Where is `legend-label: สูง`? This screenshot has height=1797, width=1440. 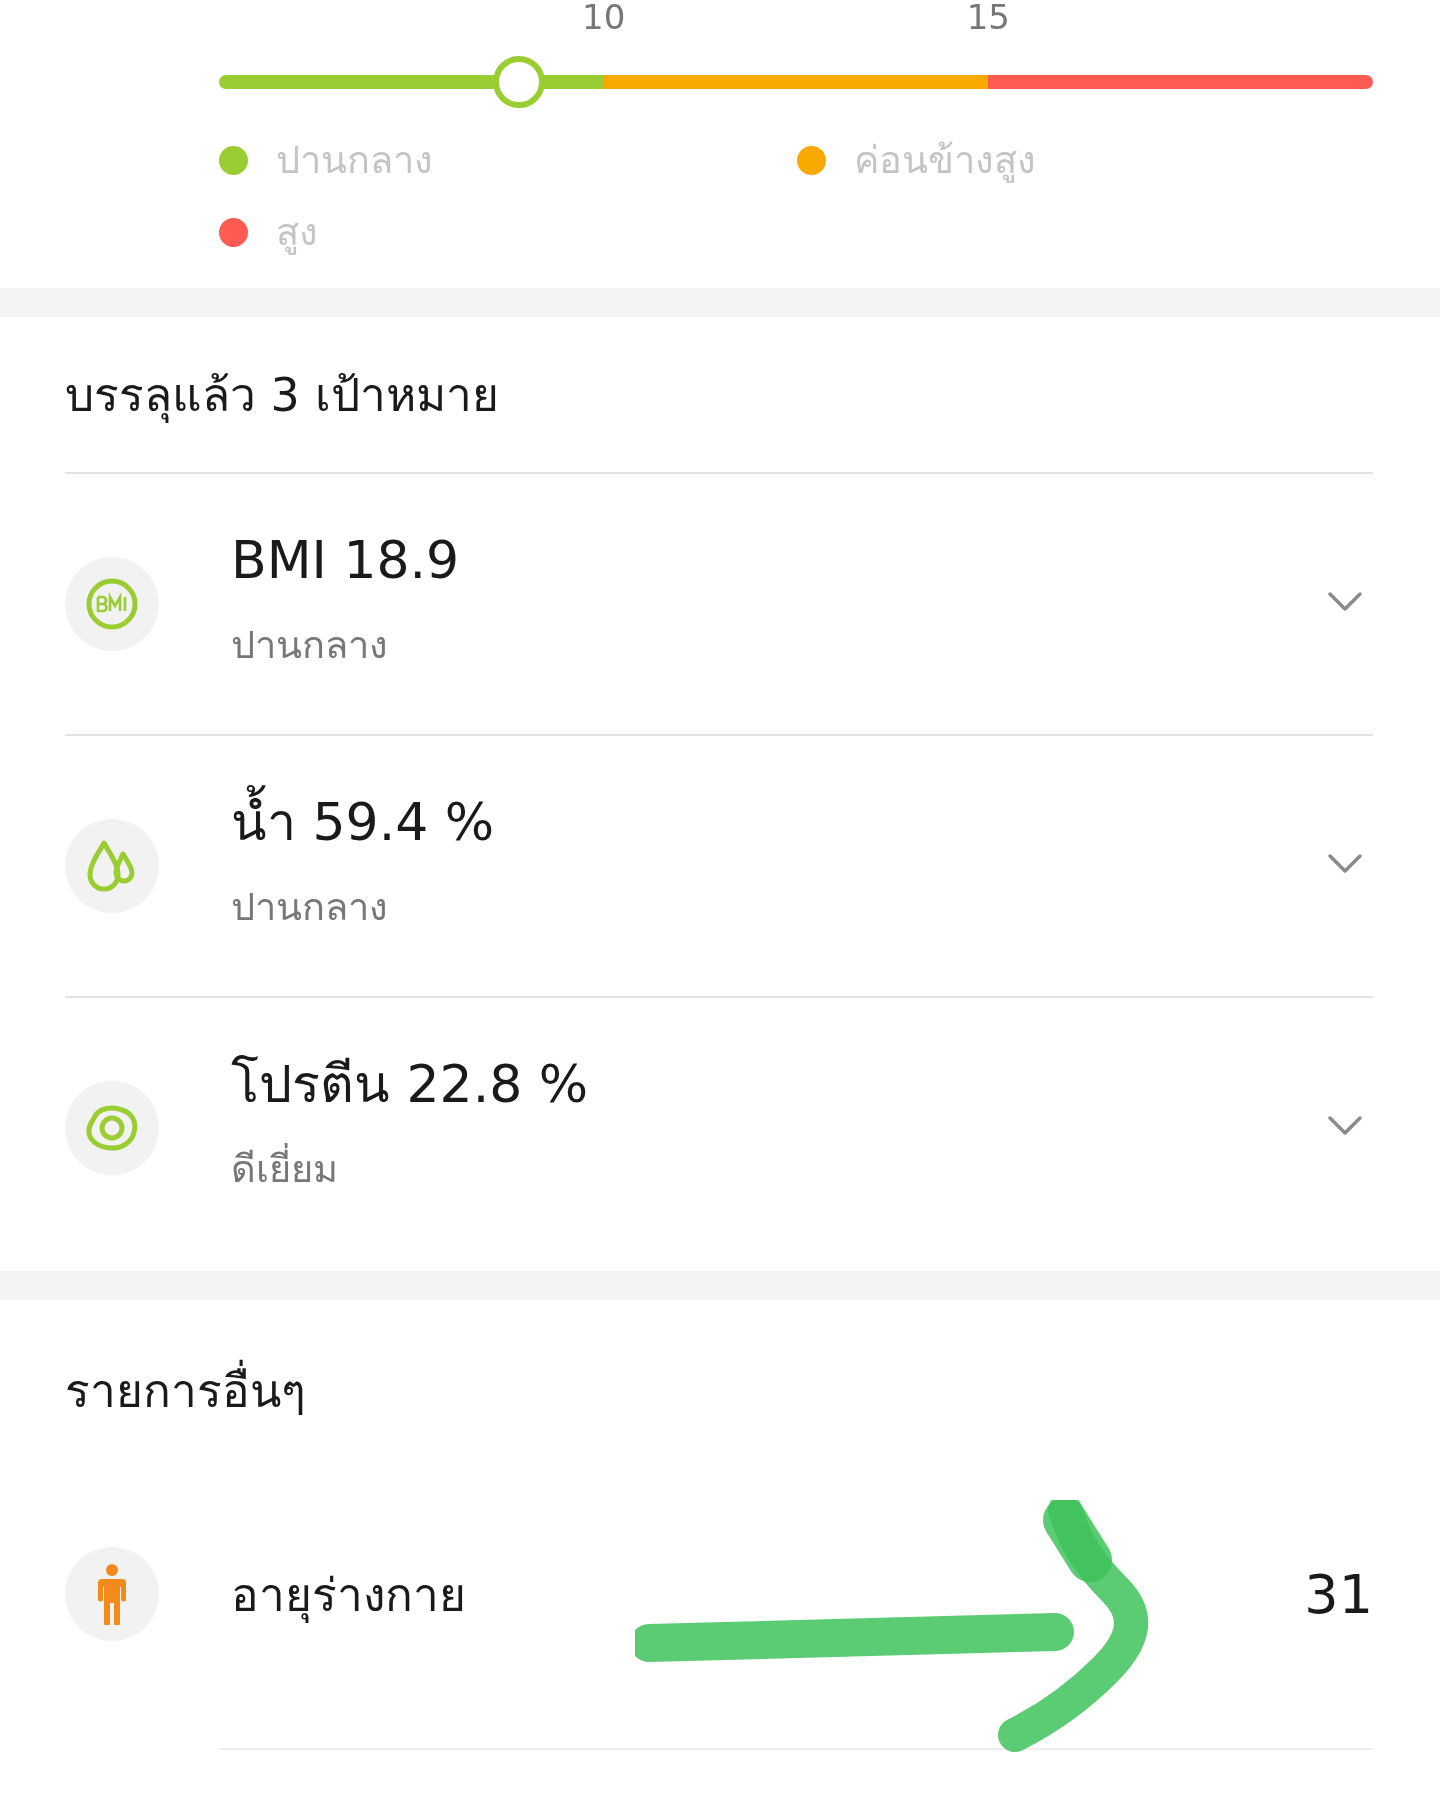
legend-label: สูง is located at coordinates (297, 233).